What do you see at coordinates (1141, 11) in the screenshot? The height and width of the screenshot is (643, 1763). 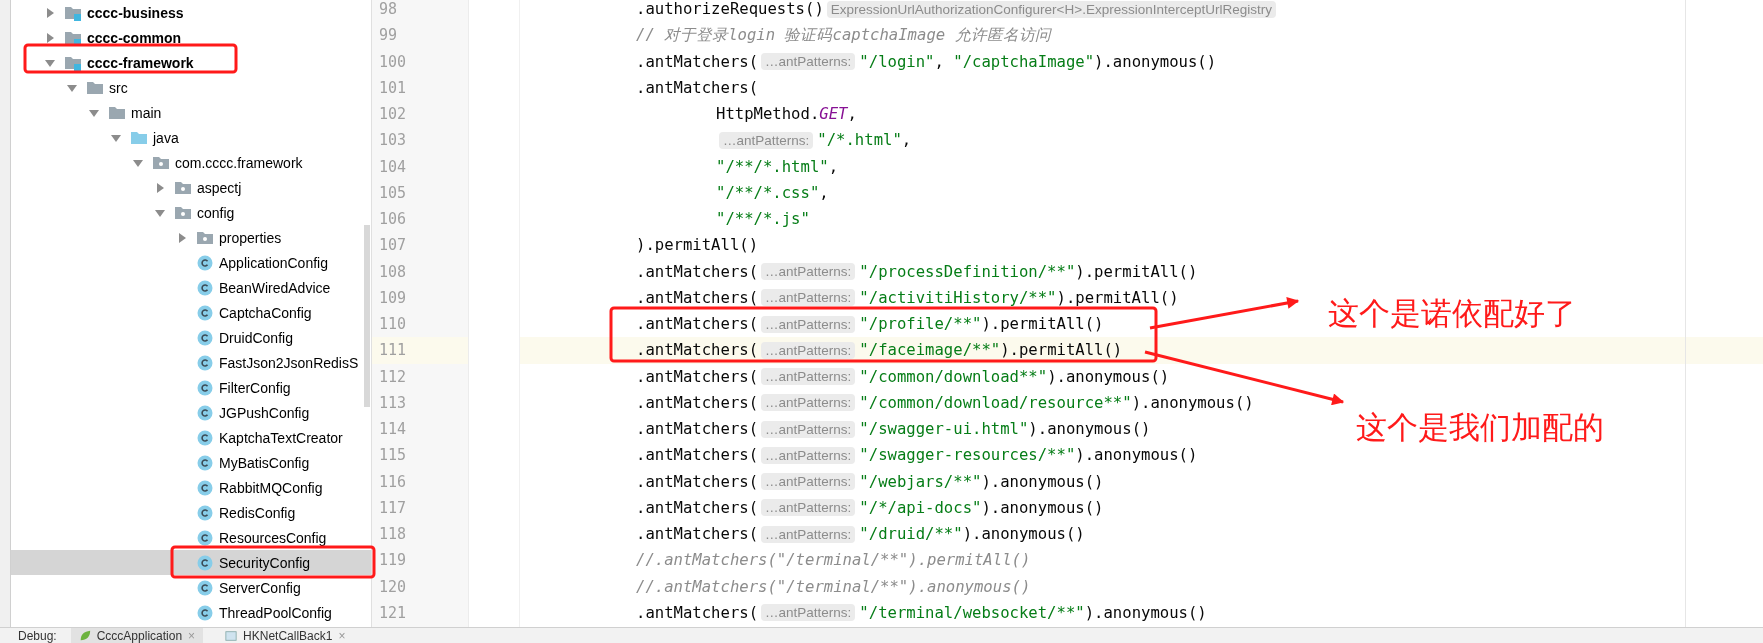 I see `code-line: .authorizeRequests() ExpressionUrlAuthorizationConfigurer<H>.ExpressionInterceptUrlRegistry` at bounding box center [1141, 11].